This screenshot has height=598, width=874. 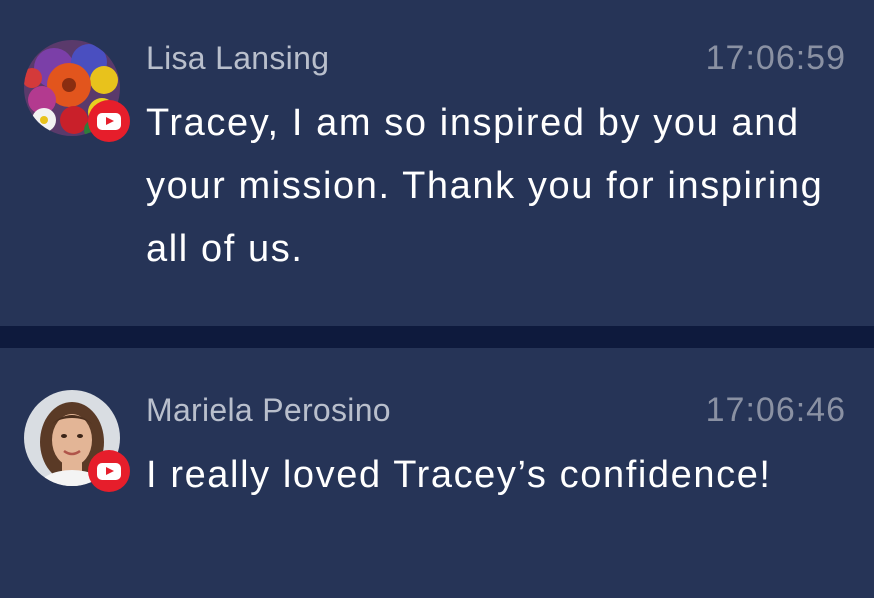 I want to click on timestamp: 17:06:46, so click(x=775, y=410).